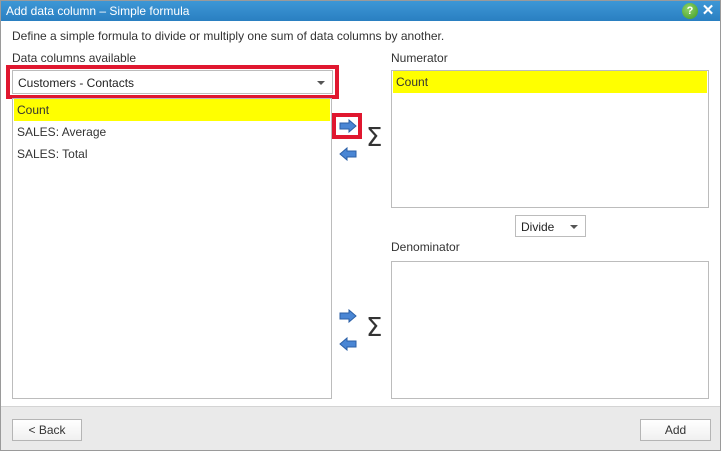  I want to click on numerator-label: Numerator, so click(419, 58).